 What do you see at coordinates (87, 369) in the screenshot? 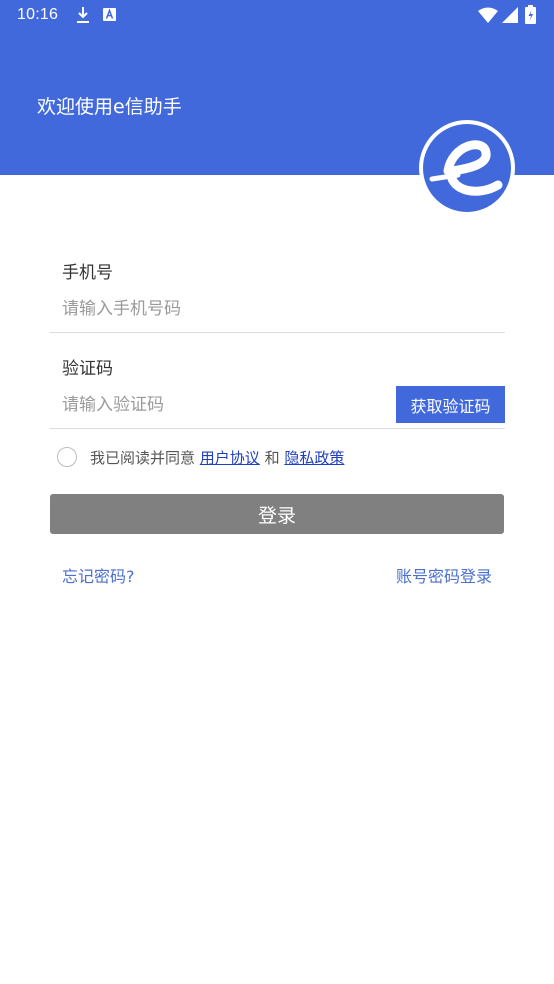
I see `code-label: 验证码` at bounding box center [87, 369].